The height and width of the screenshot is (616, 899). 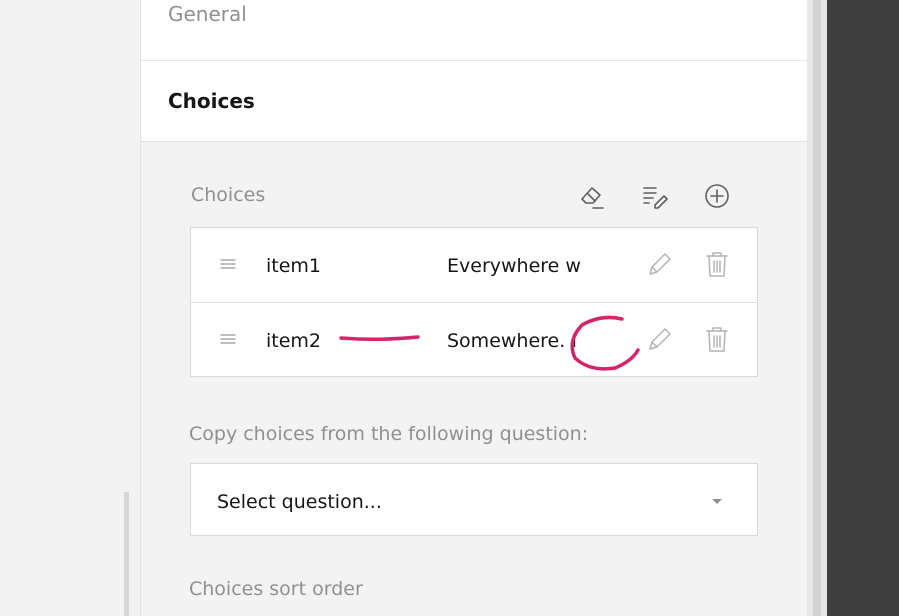 I want to click on eraser-icon, so click(x=592, y=196).